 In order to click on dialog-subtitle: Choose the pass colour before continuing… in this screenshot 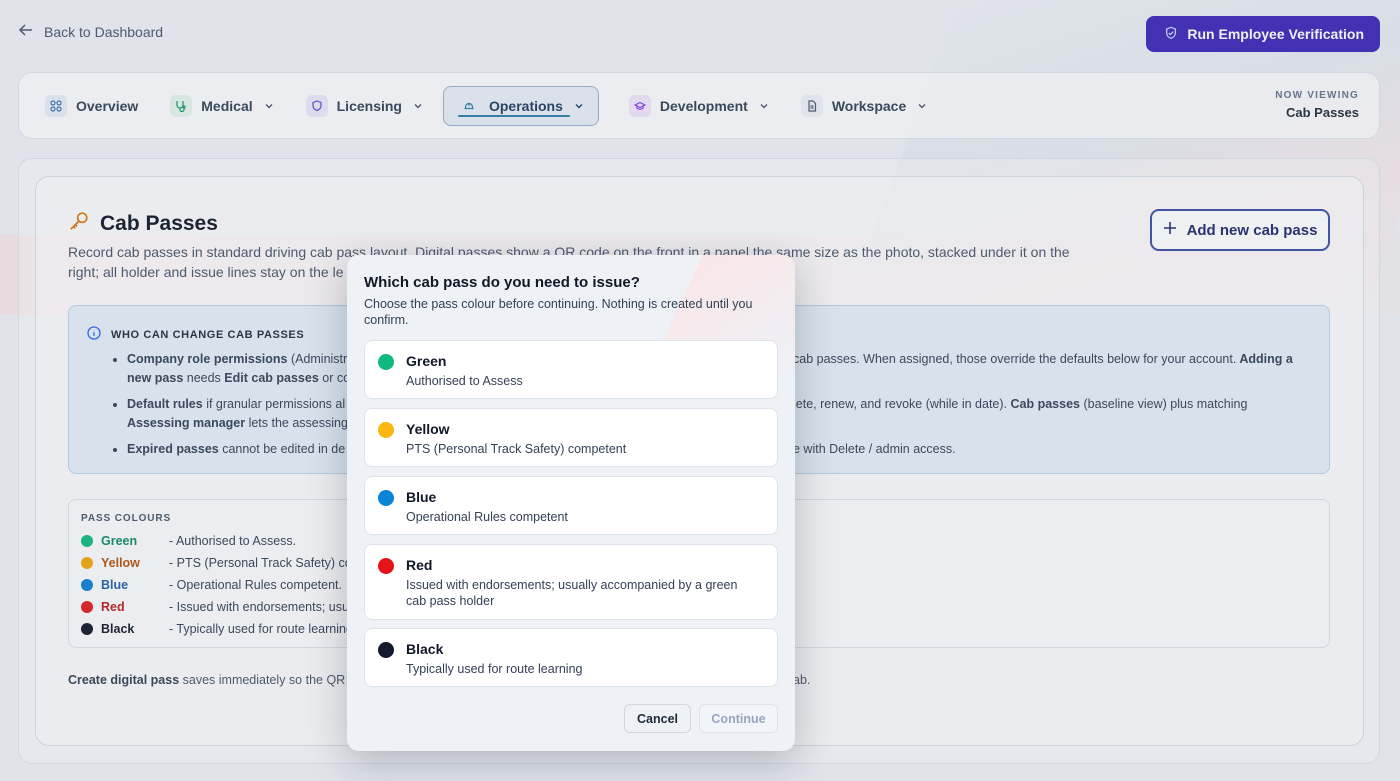, I will do `click(558, 312)`.